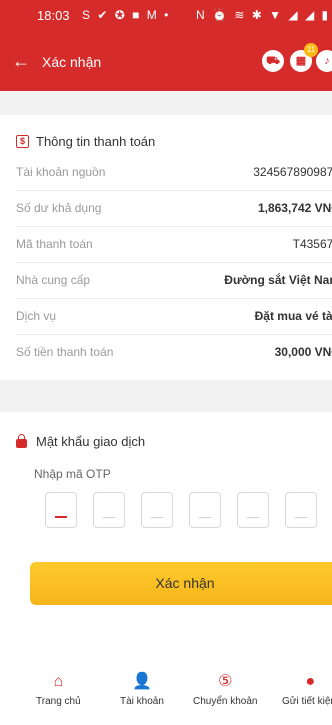 Image resolution: width=332 pixels, height=725 pixels. What do you see at coordinates (257, 15) in the screenshot?
I see `bluetooth-icon: ✱` at bounding box center [257, 15].